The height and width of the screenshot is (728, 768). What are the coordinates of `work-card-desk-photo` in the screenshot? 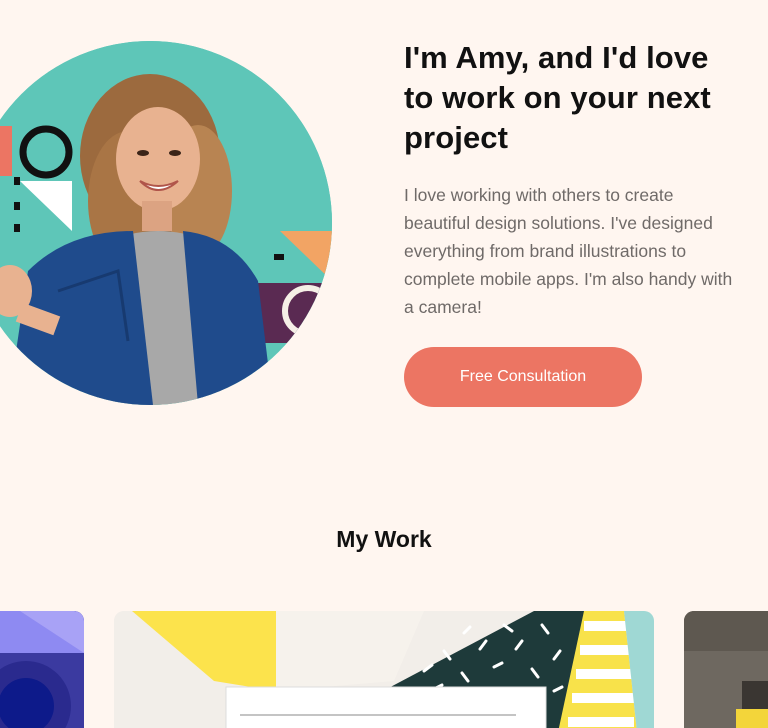 It's located at (726, 669).